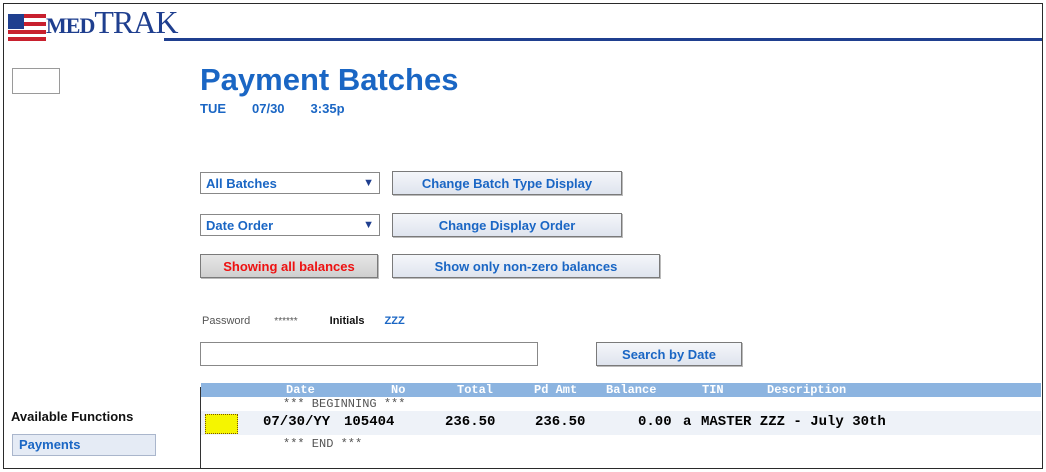 This screenshot has height=472, width=1046. I want to click on initials-label: Initials, so click(347, 321).